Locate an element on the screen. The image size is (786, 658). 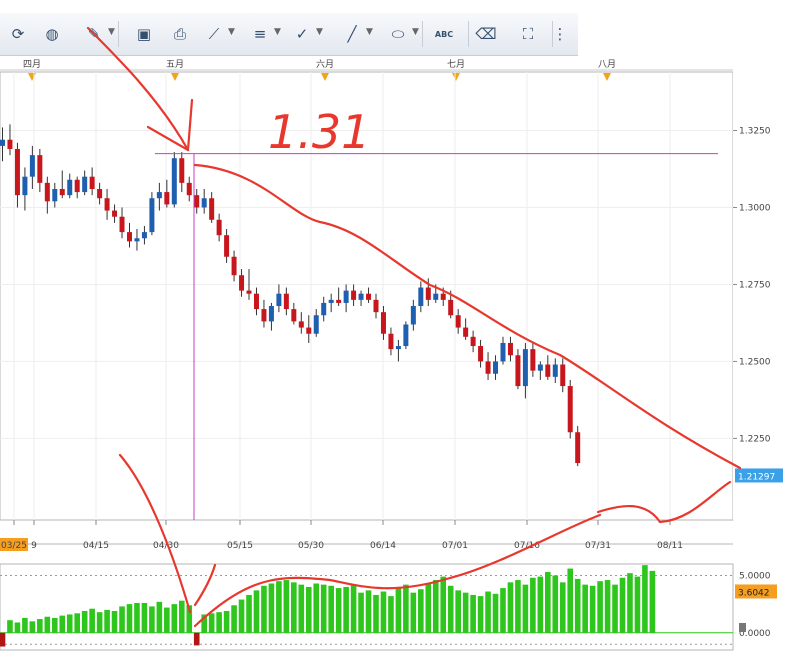
time-tick-label: 06/14 is located at coordinates (383, 546).